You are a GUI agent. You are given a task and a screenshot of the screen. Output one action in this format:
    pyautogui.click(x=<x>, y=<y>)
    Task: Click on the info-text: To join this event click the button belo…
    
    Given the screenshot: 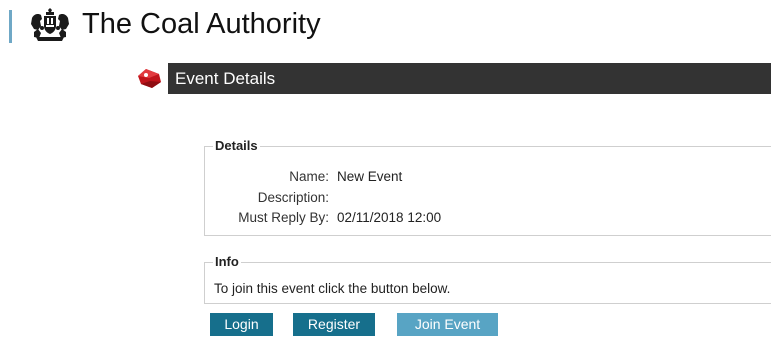 What is the action you would take?
    pyautogui.click(x=332, y=288)
    